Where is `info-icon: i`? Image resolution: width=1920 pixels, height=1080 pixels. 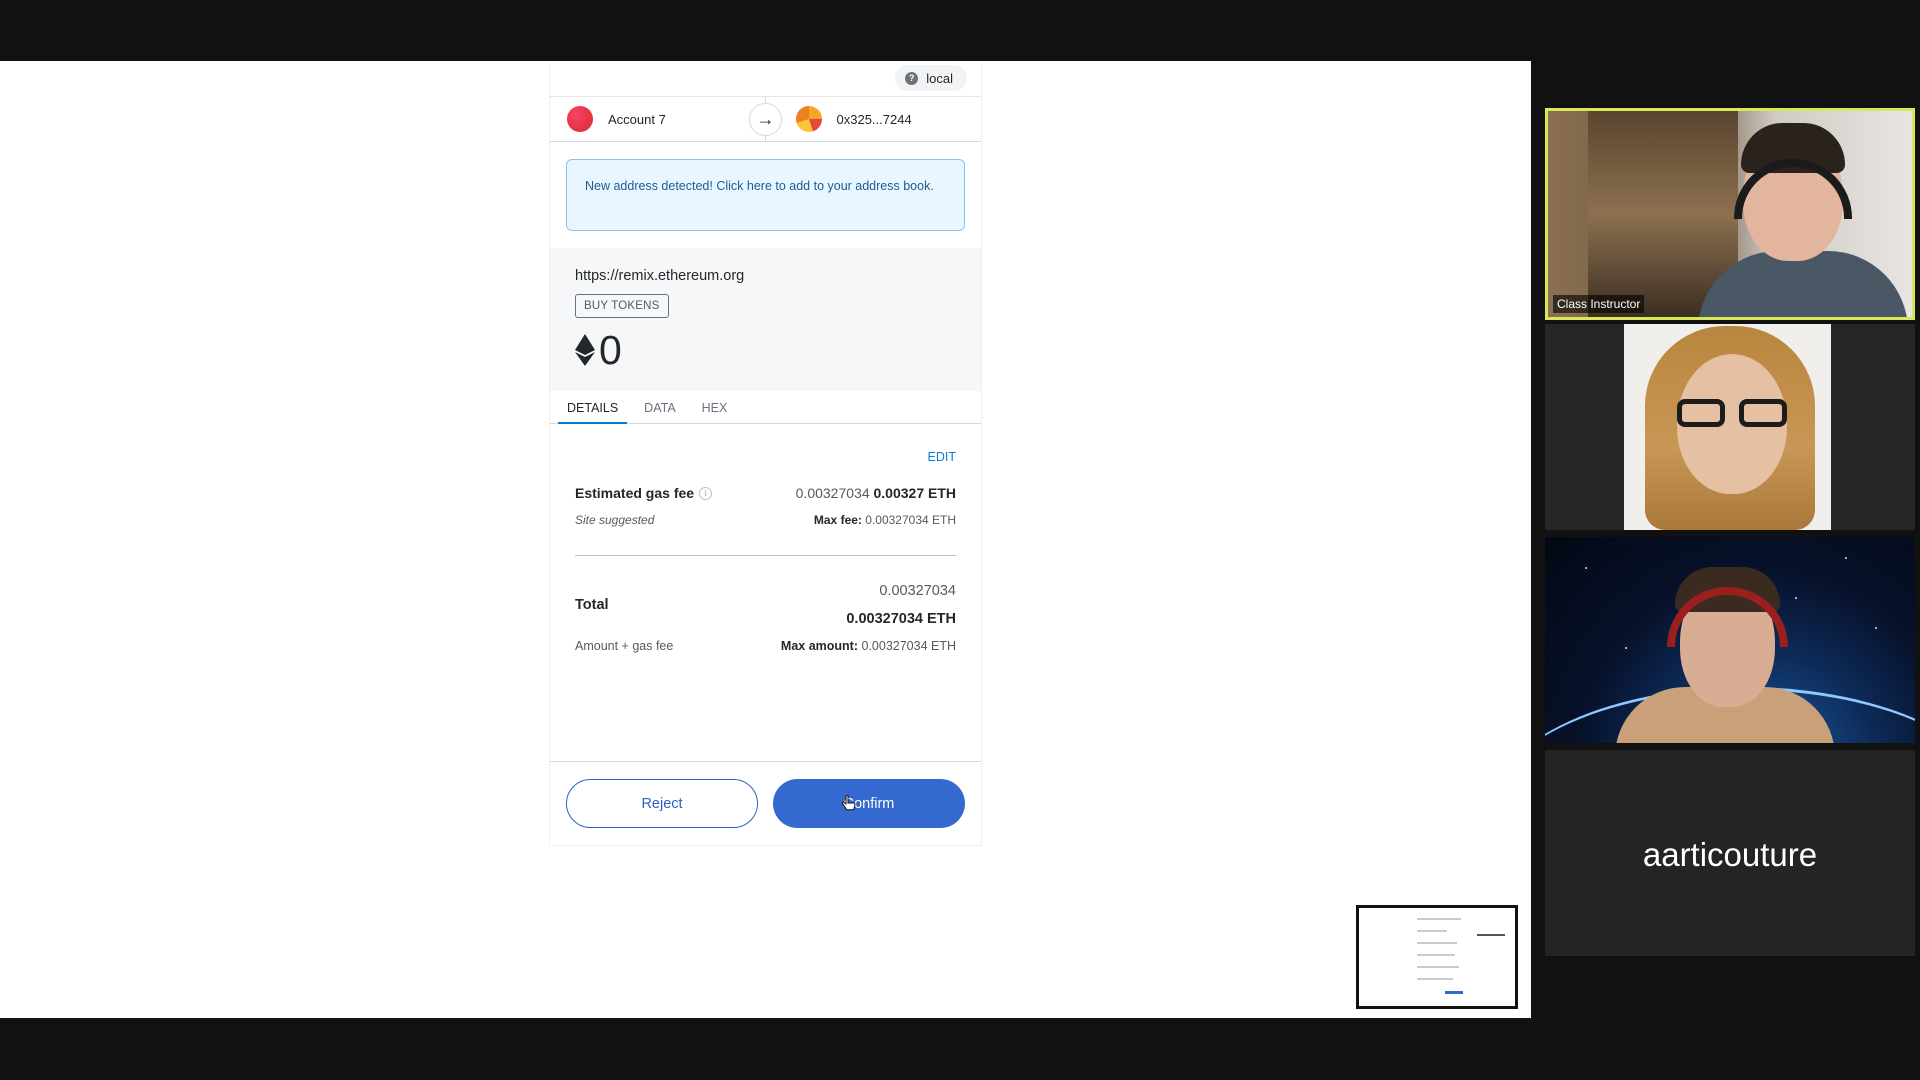 info-icon: i is located at coordinates (706, 493).